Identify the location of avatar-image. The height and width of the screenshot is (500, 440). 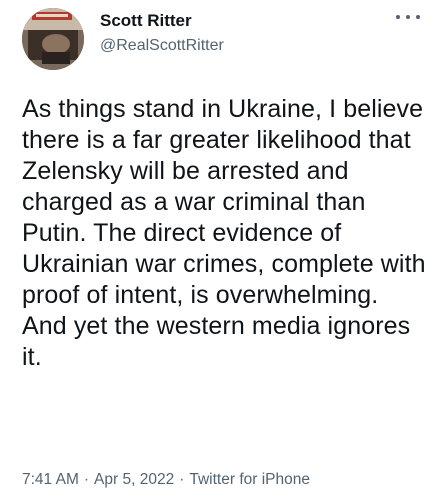
(53, 39).